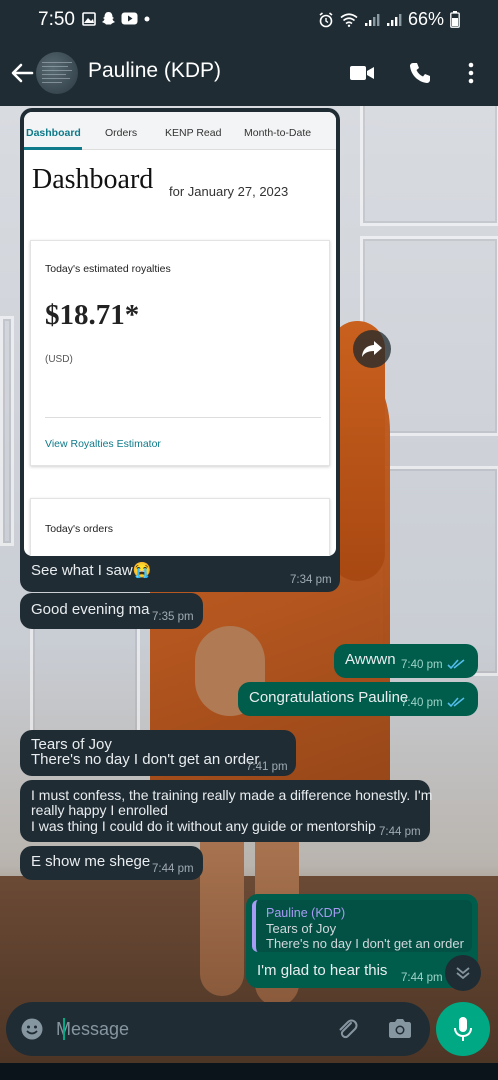 This screenshot has height=1080, width=498. What do you see at coordinates (121, 133) in the screenshot?
I see `tab-orders: Orders` at bounding box center [121, 133].